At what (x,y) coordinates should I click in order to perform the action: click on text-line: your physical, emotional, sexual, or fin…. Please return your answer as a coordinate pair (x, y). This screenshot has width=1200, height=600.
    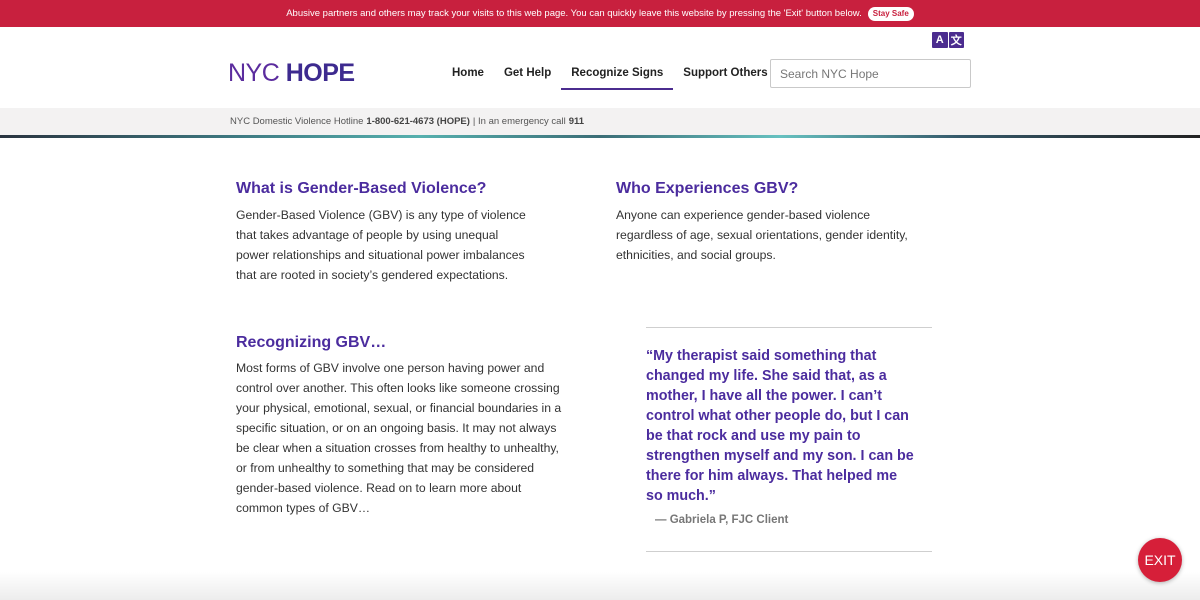
    Looking at the image, I should click on (399, 408).